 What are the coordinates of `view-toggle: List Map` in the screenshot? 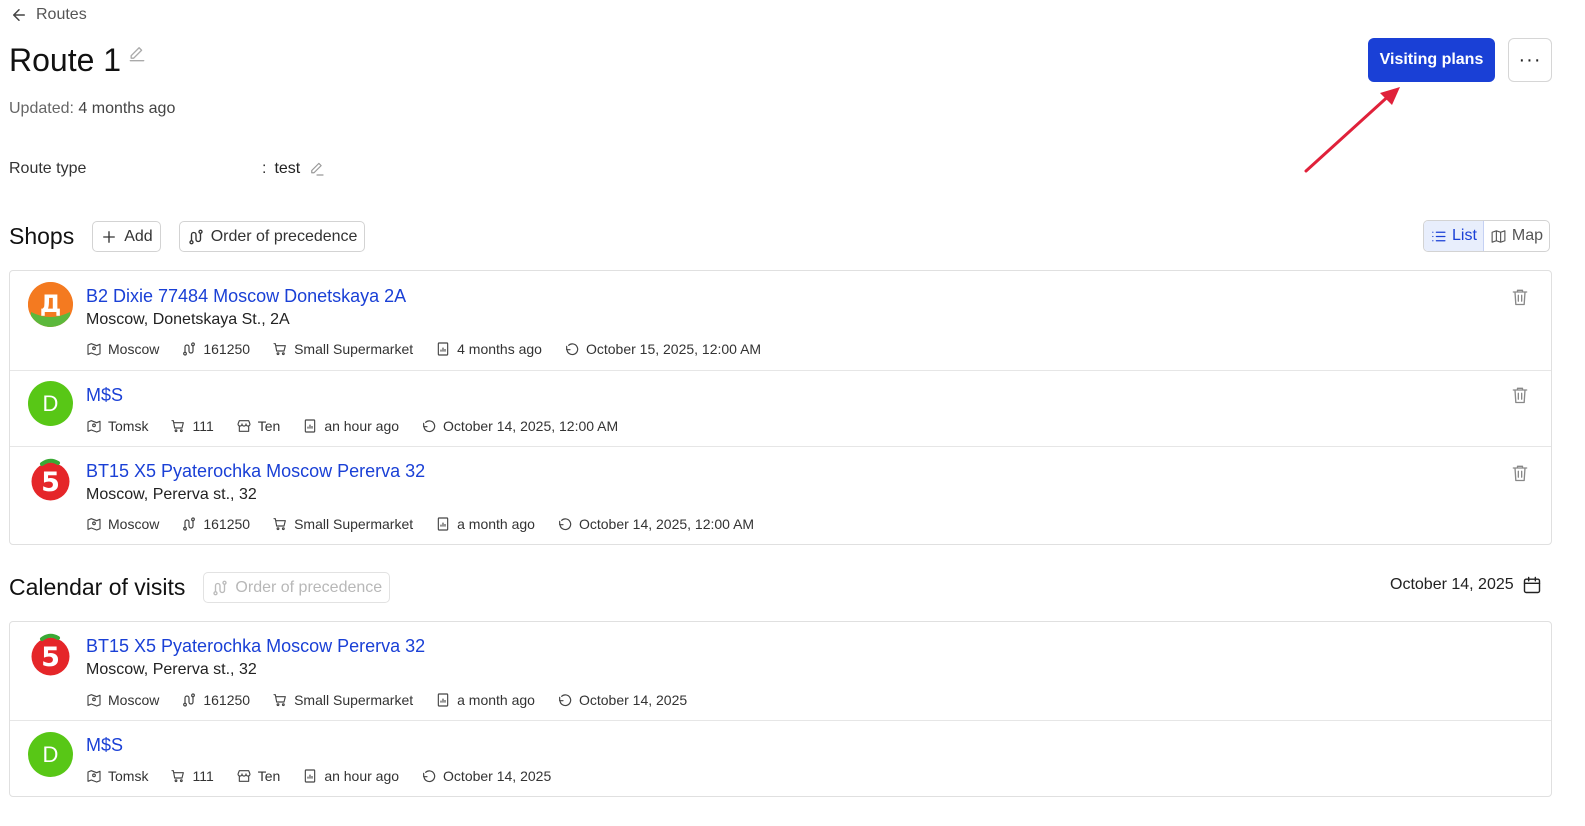 It's located at (1487, 236).